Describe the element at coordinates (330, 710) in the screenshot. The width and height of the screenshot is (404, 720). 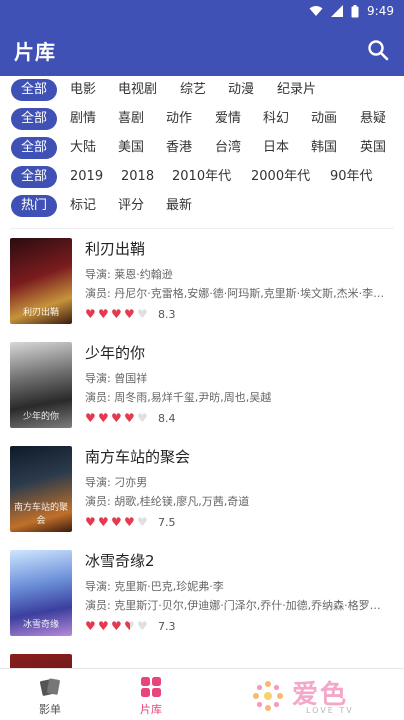
I see `watermark-subtext: LOVE TV` at that location.